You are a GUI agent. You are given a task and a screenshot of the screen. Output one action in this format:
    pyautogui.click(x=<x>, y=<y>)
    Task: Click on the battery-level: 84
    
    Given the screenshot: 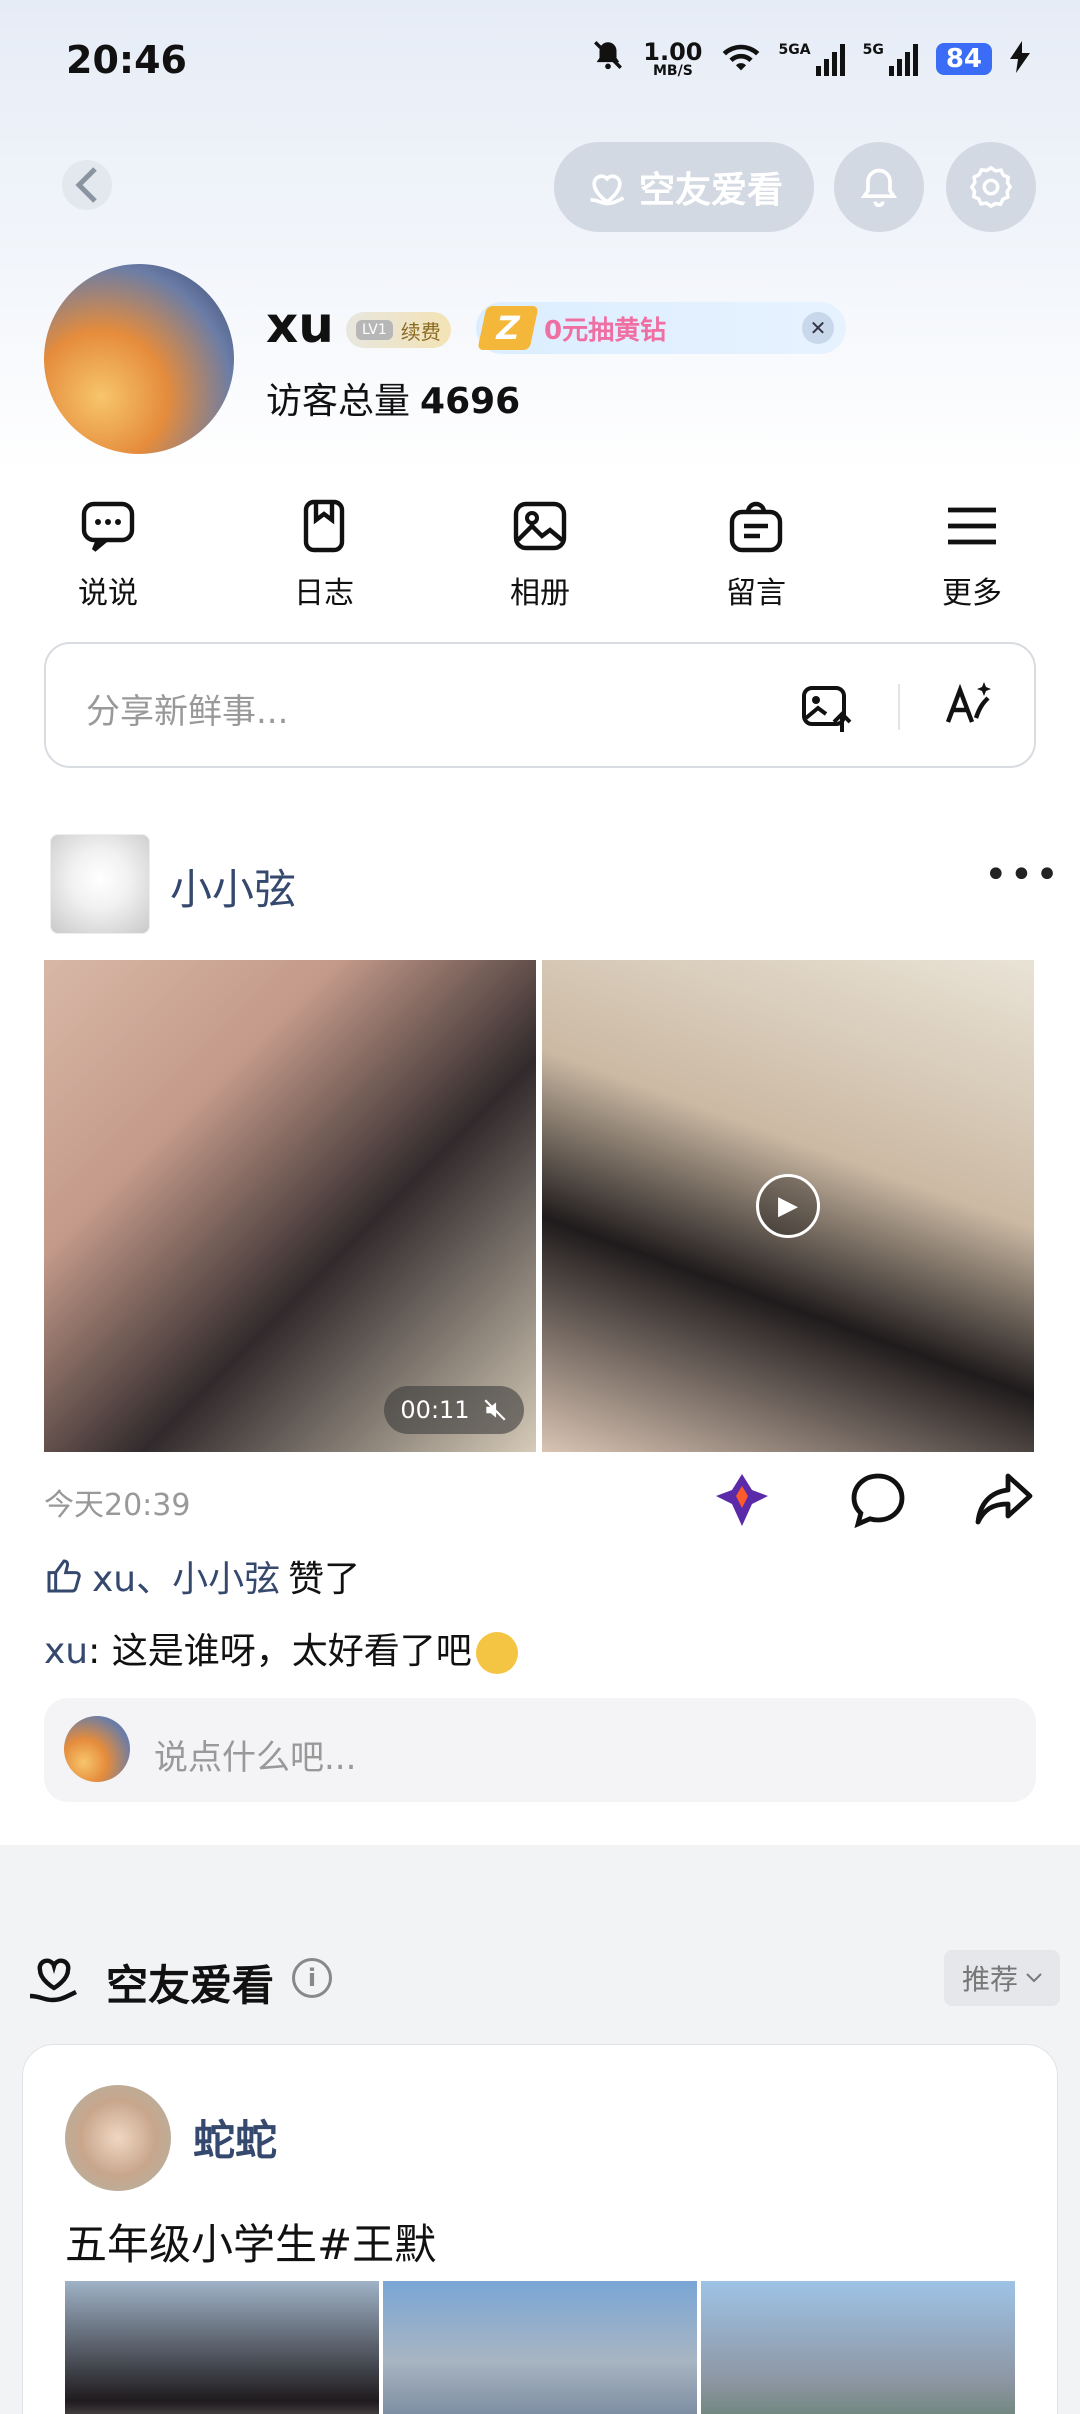 What is the action you would take?
    pyautogui.click(x=963, y=59)
    